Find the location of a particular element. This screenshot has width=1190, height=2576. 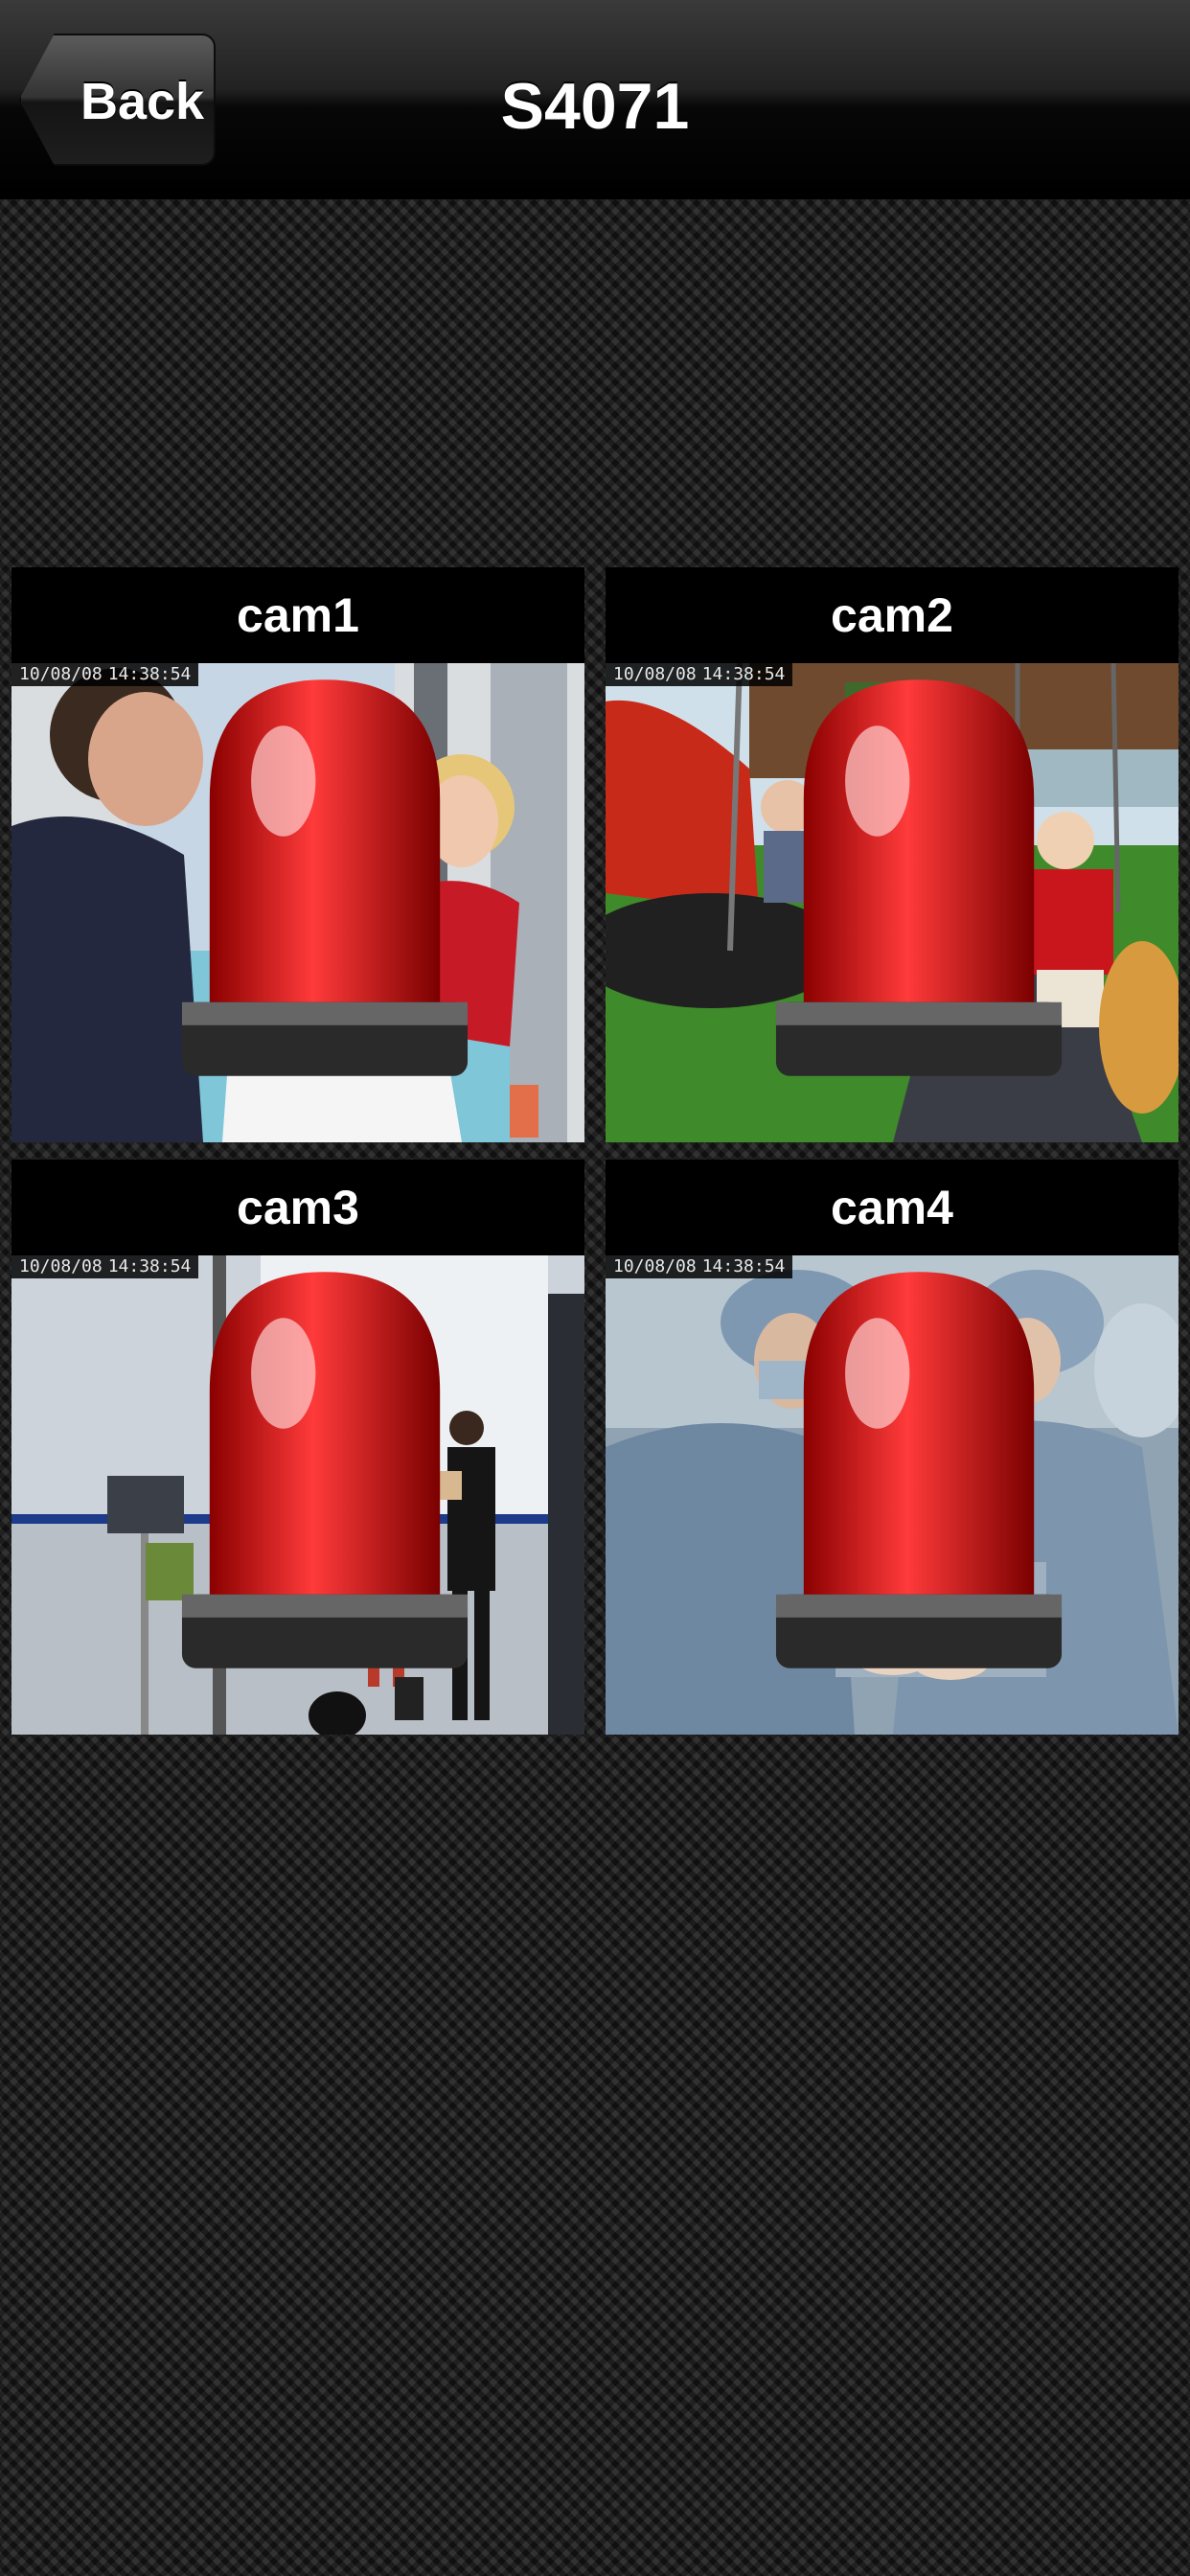

camera-tile-cam1: cam1 10/08/08 14:38:54 is located at coordinates (297, 854).